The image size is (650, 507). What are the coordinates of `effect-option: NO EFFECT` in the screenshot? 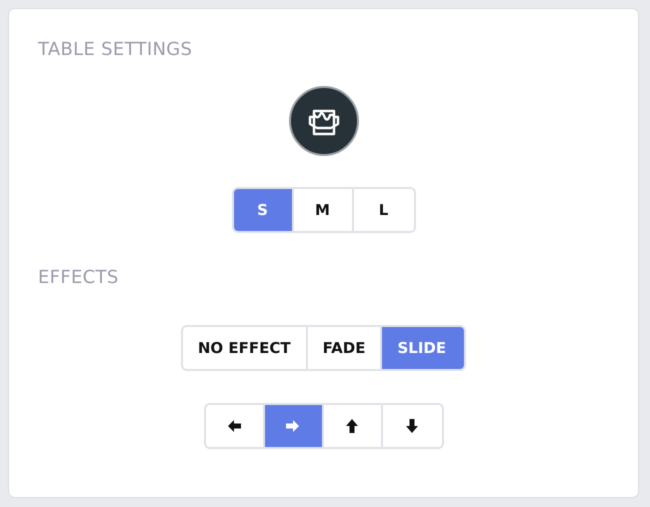 It's located at (245, 348).